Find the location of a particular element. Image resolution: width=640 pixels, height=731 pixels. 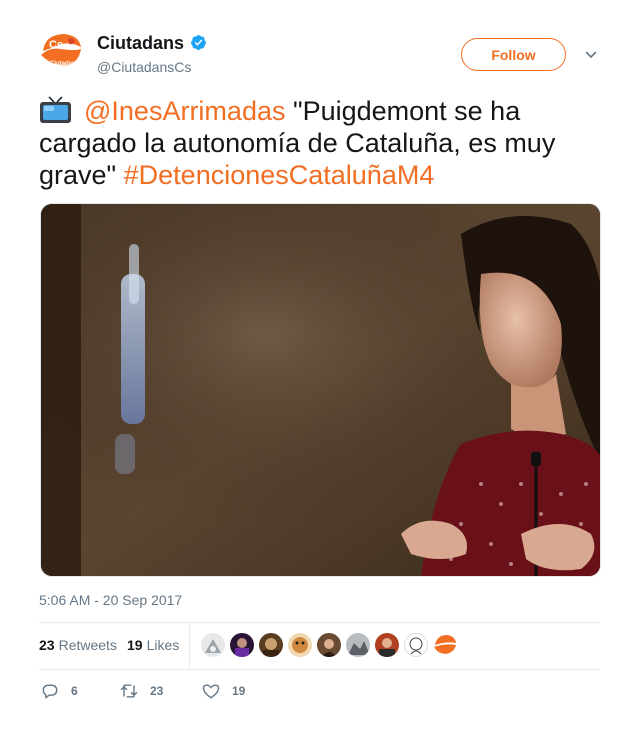

retweet-action: 23 is located at coordinates (141, 691).